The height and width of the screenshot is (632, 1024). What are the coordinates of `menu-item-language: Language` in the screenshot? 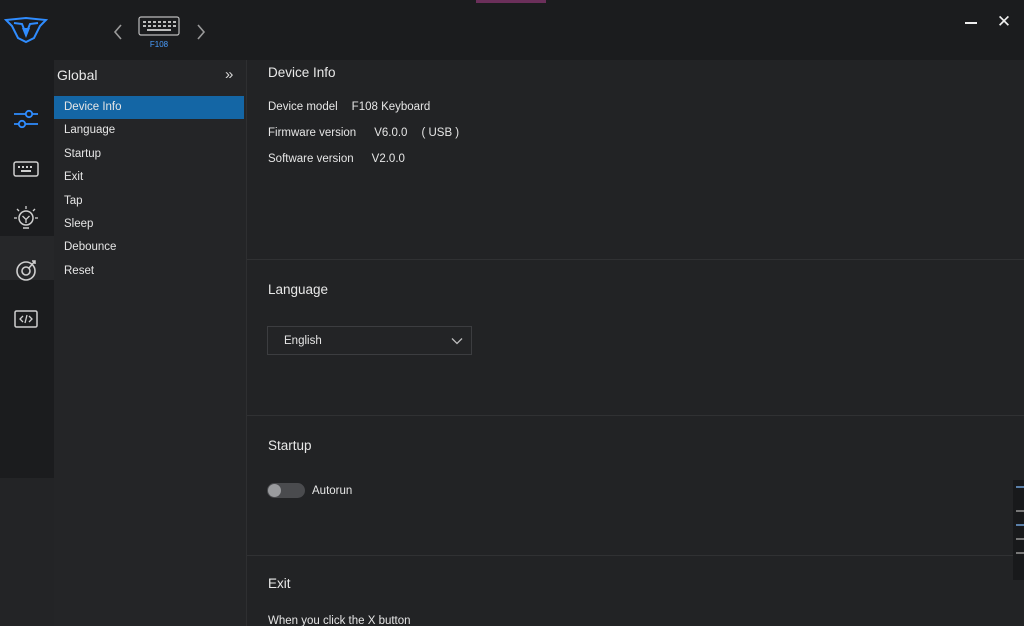 It's located at (149, 130).